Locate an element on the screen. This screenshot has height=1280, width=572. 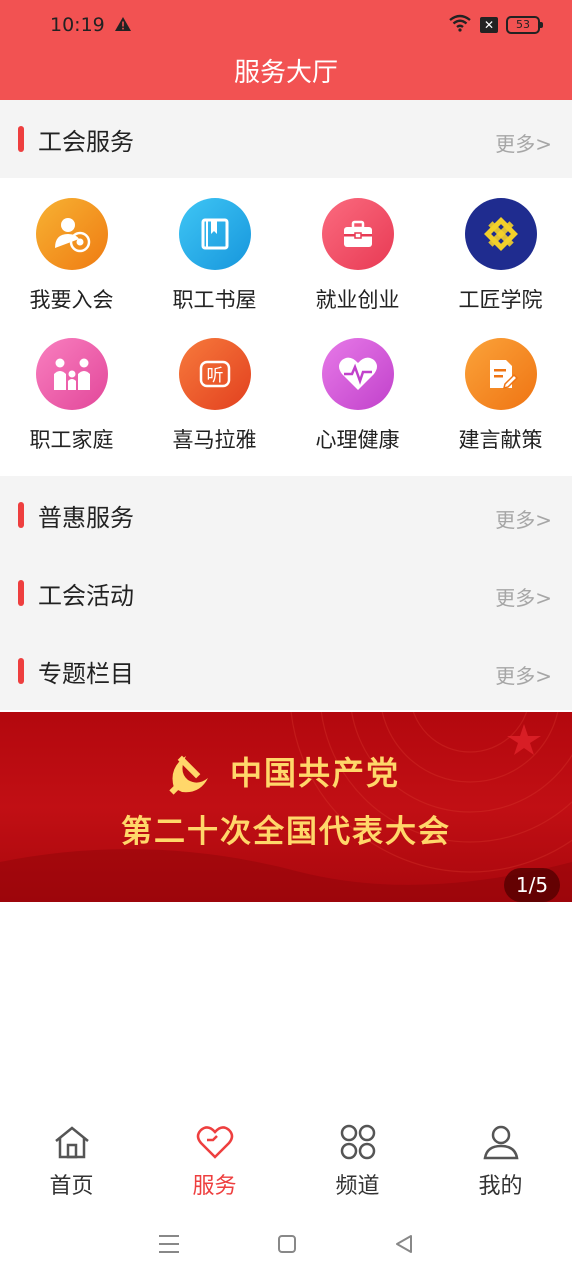
suggestion-icon is located at coordinates (500, 374).